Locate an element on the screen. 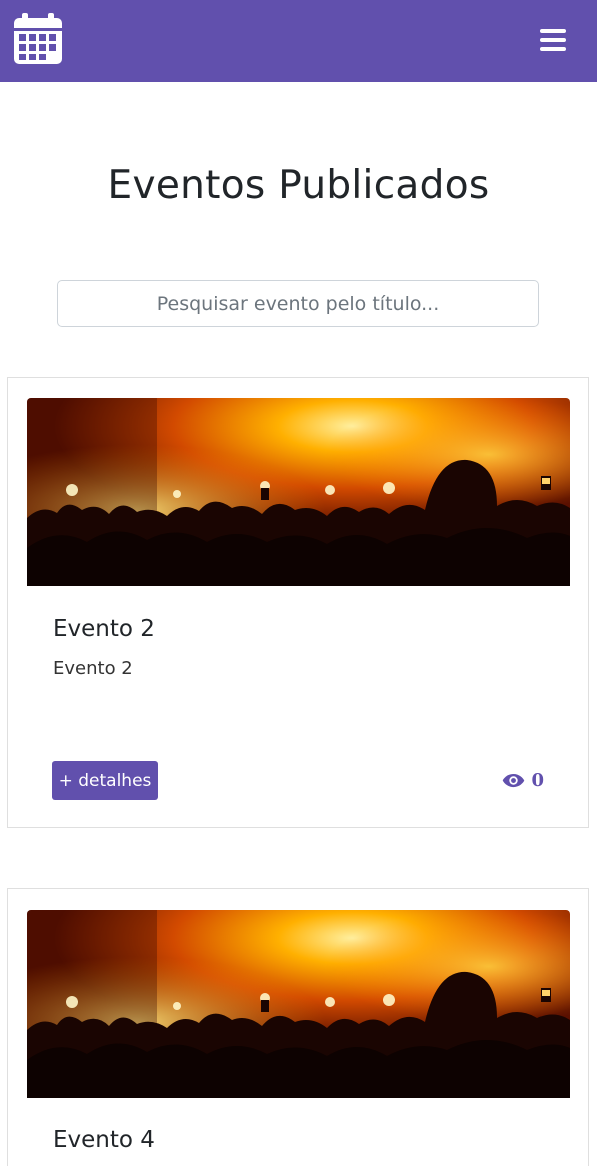 The height and width of the screenshot is (1166, 597). calendar-icon is located at coordinates (38, 38).